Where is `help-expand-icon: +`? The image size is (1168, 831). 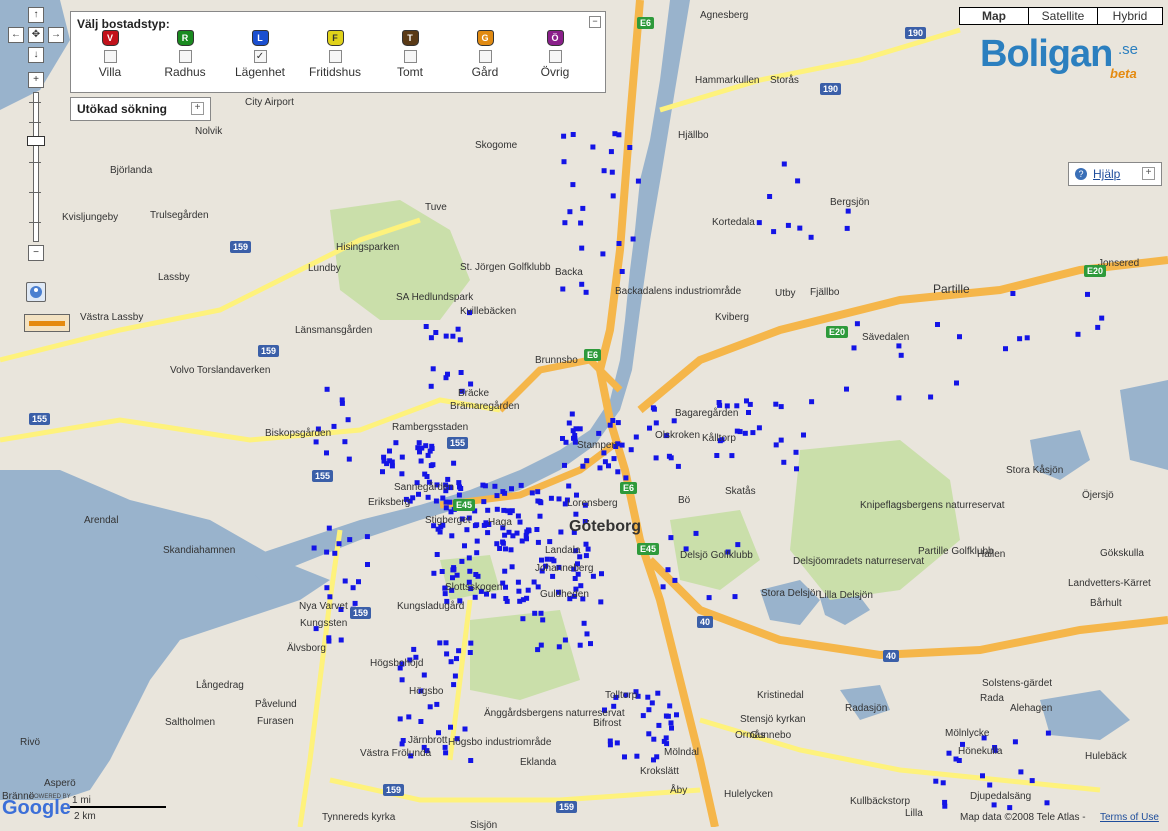
help-expand-icon: + is located at coordinates (1148, 173).